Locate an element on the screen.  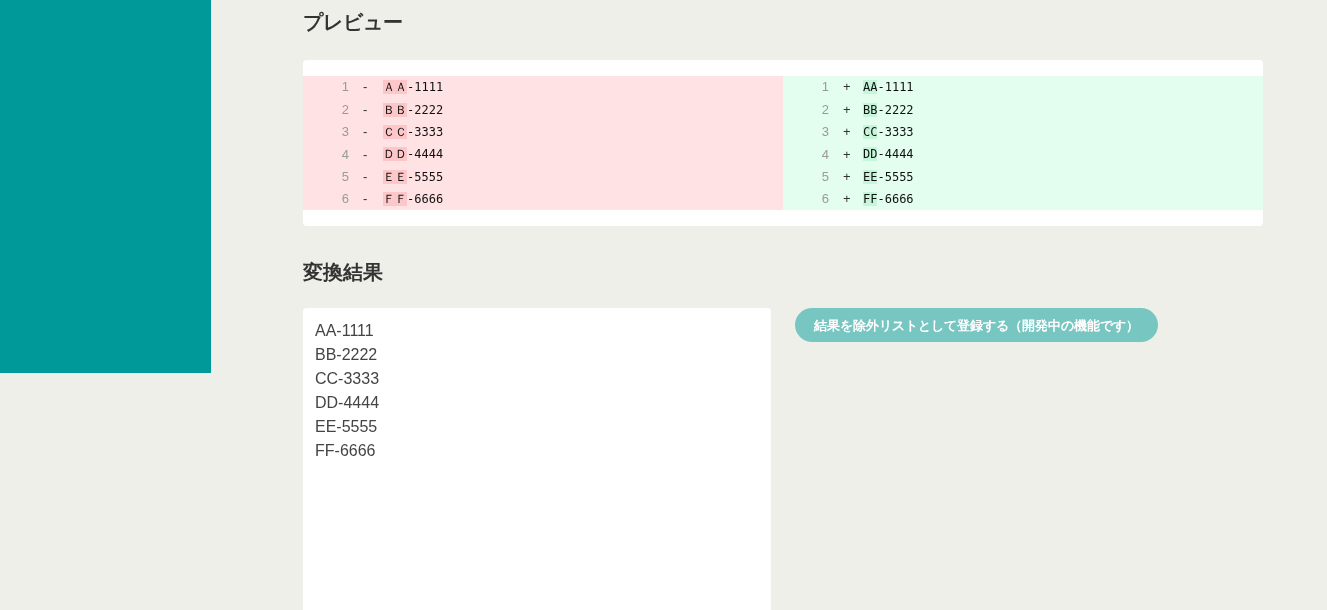
diff-line-text: BB-2222 is located at coordinates (888, 110).